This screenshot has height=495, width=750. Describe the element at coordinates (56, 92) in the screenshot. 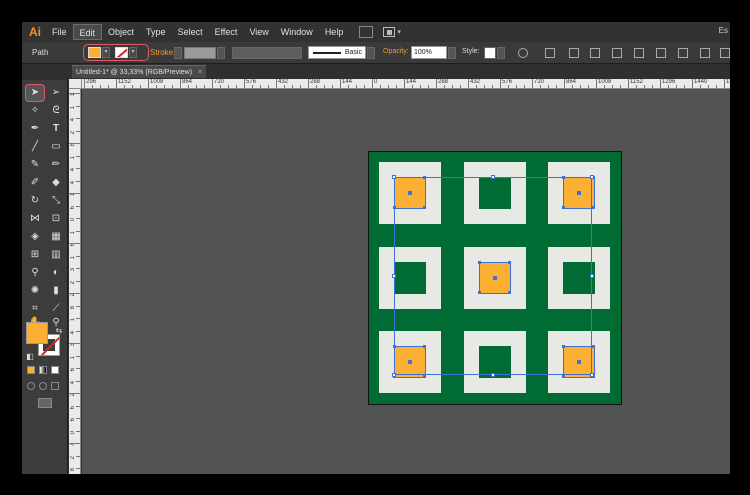

I see `direct-selection-arrow-icon: ➢` at that location.